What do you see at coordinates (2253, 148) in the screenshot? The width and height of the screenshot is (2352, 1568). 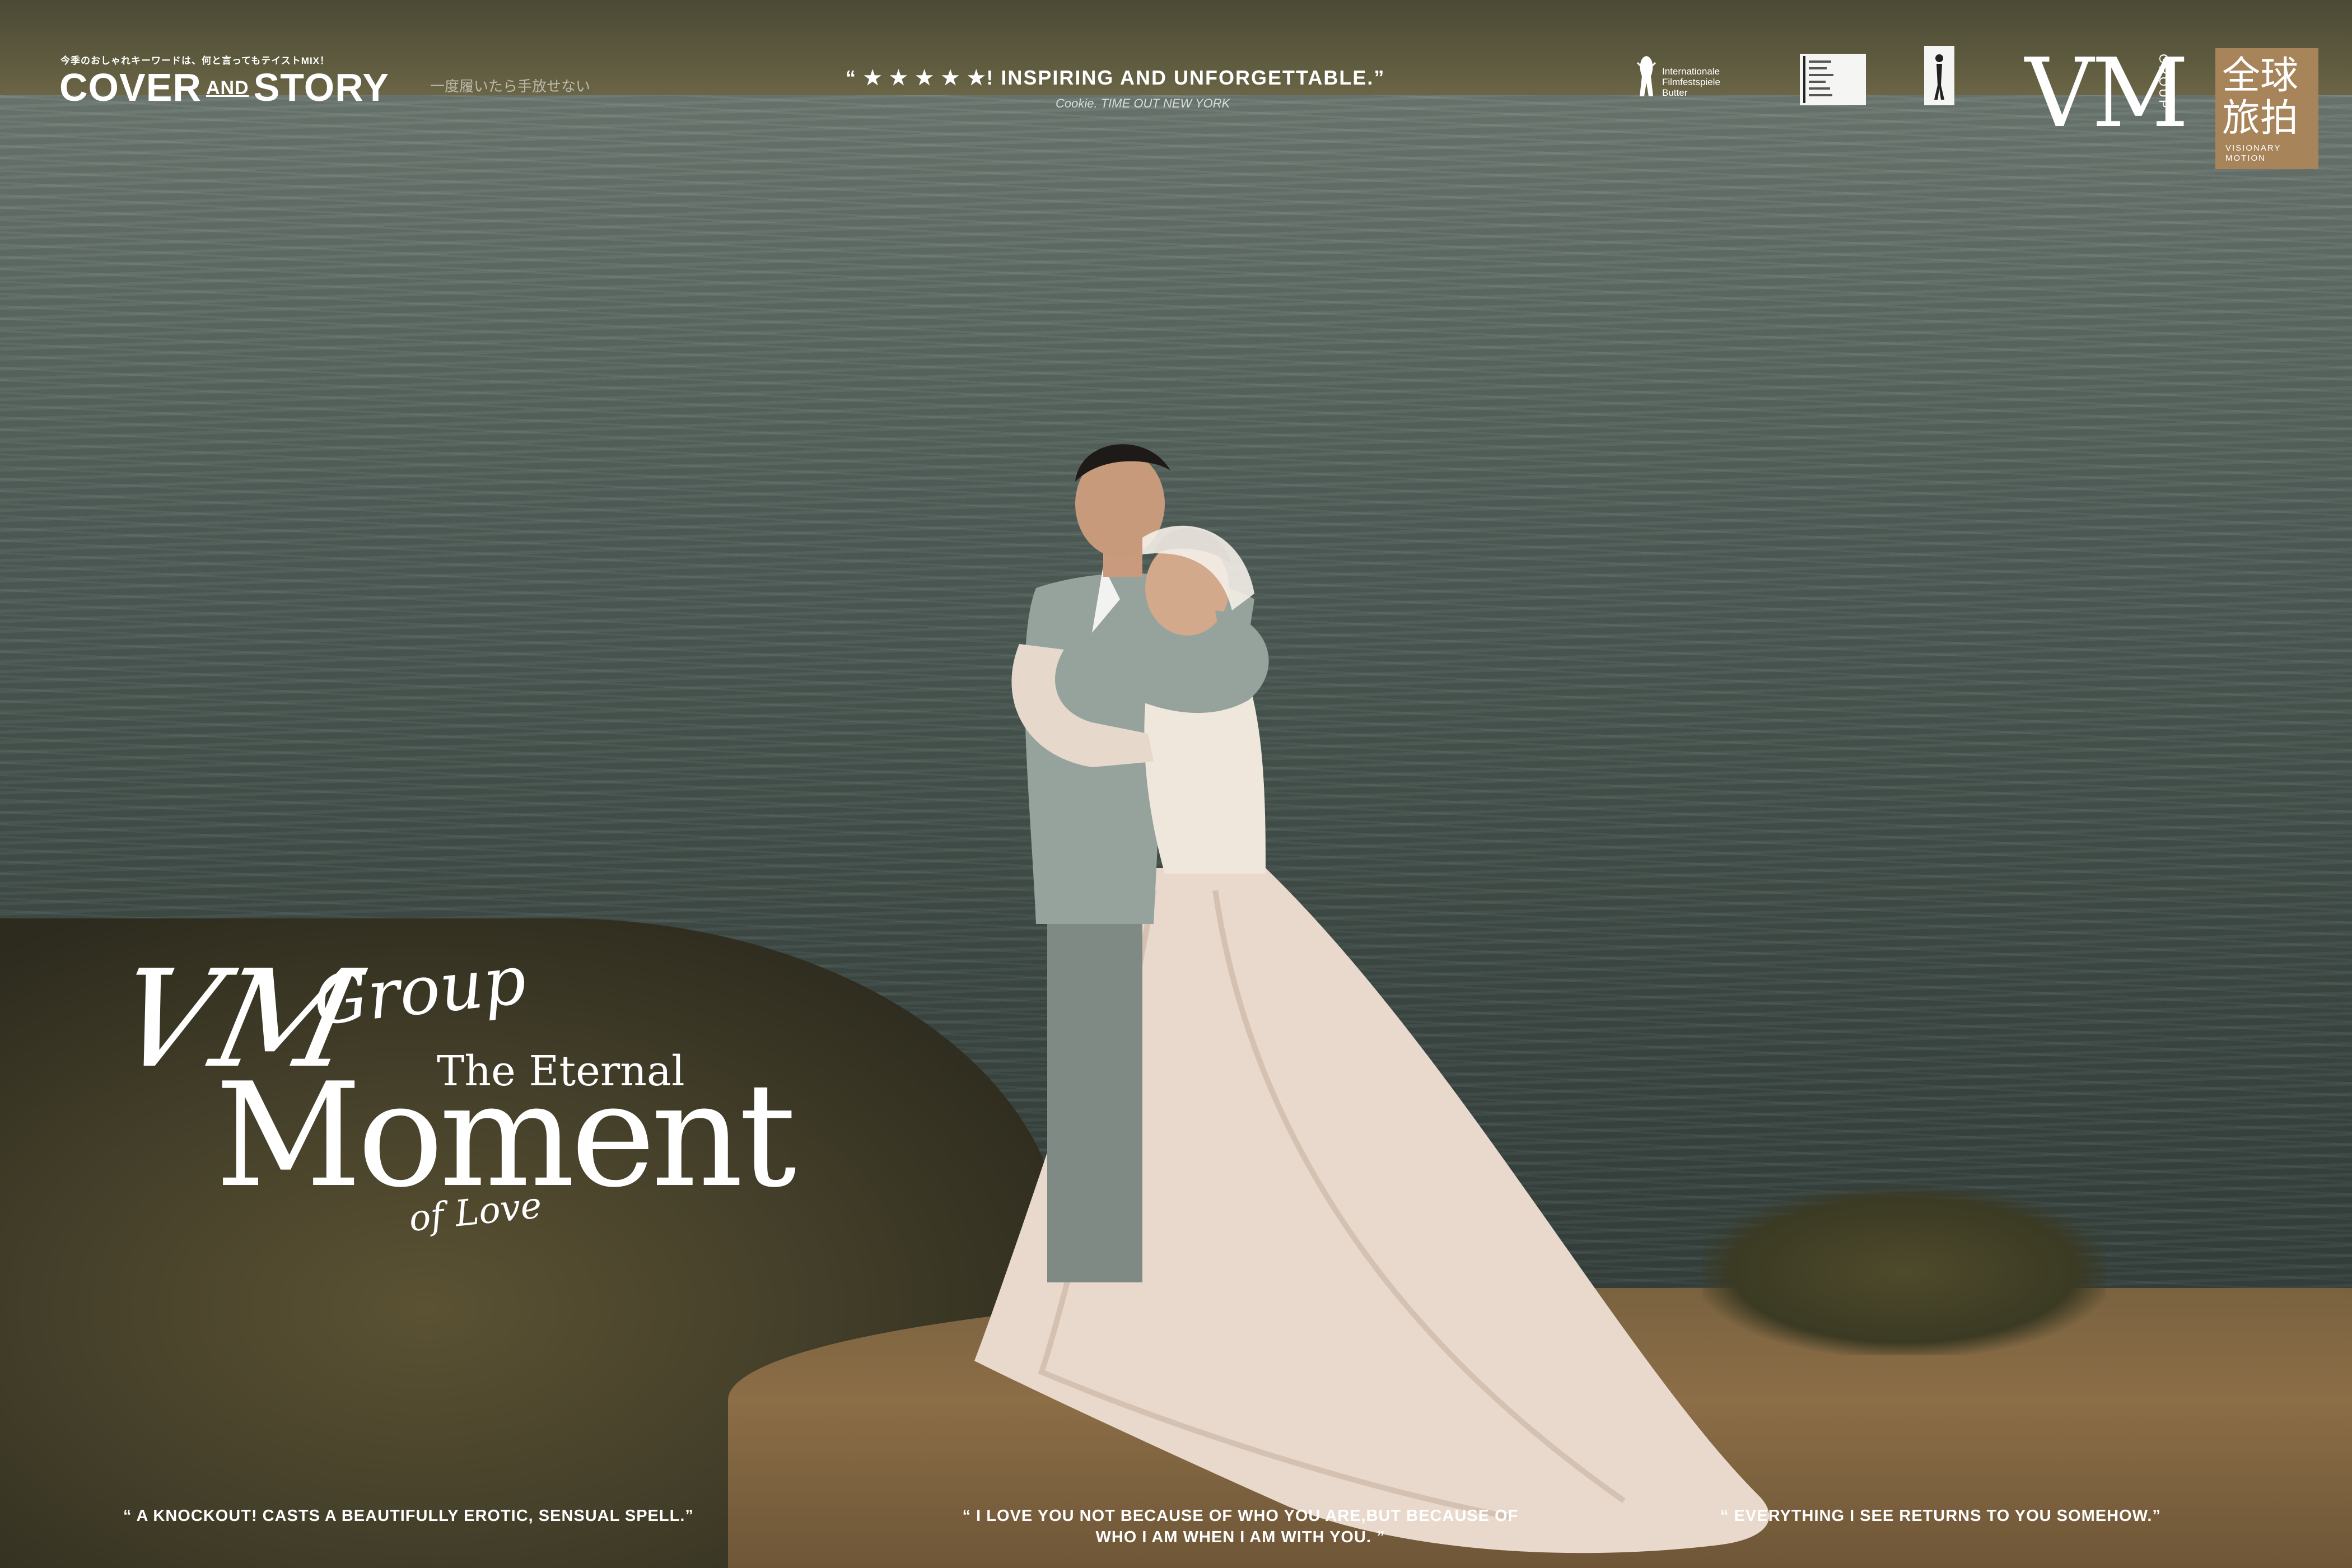 I see `vm-logo-english-line: VISIONARY` at bounding box center [2253, 148].